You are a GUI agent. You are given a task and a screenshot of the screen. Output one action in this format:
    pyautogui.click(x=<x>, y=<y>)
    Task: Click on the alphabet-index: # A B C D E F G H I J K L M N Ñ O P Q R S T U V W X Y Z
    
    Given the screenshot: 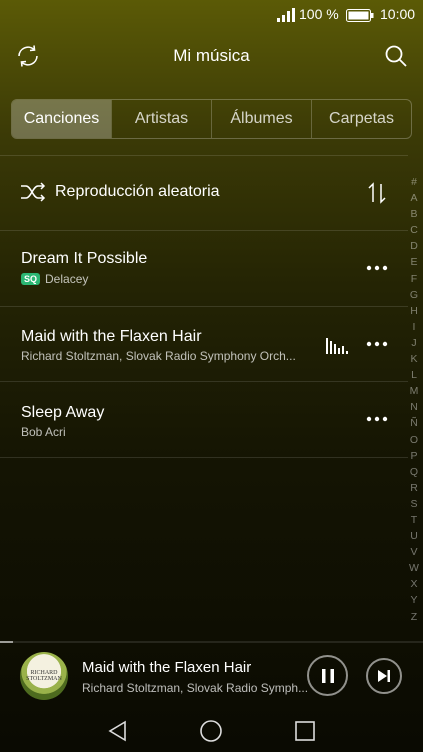 What is the action you would take?
    pyautogui.click(x=414, y=399)
    